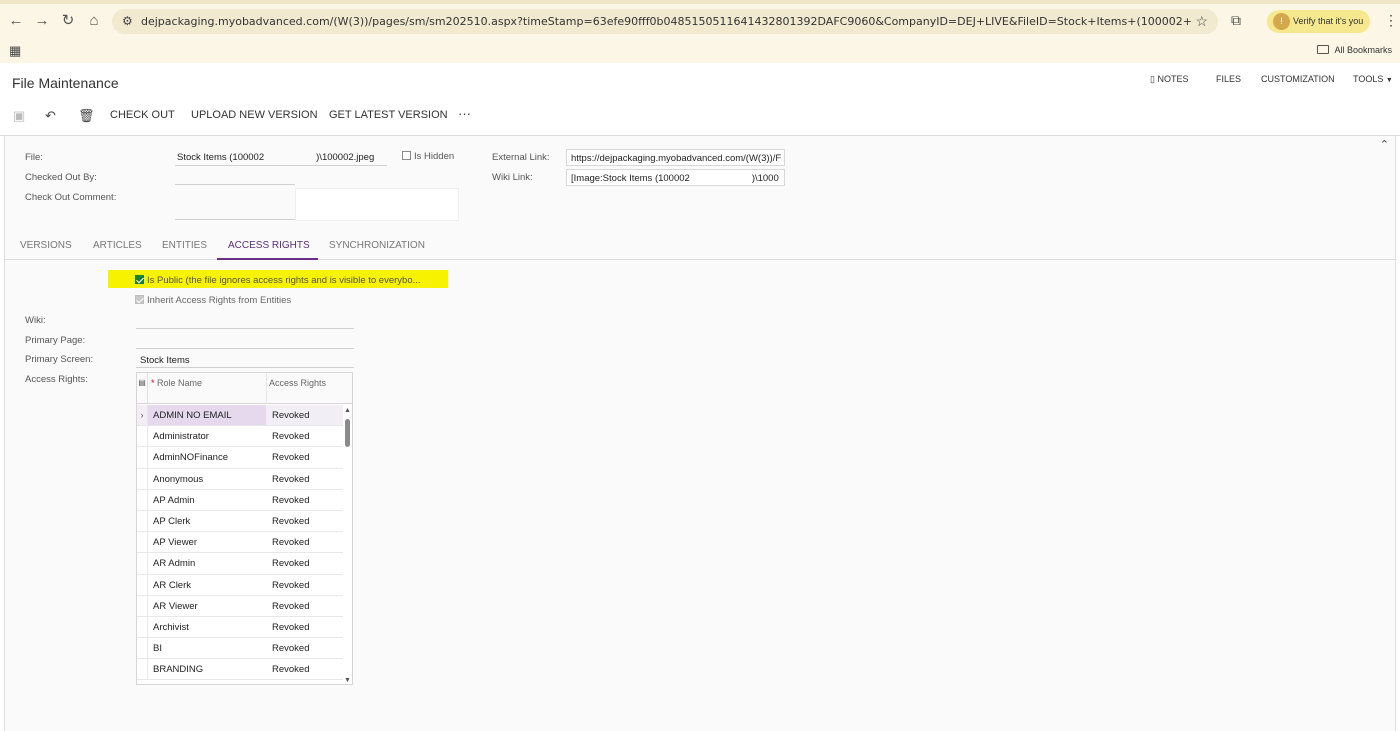 This screenshot has width=1400, height=731. What do you see at coordinates (1201, 21) in the screenshot?
I see `bookmark-star-icon: ☆` at bounding box center [1201, 21].